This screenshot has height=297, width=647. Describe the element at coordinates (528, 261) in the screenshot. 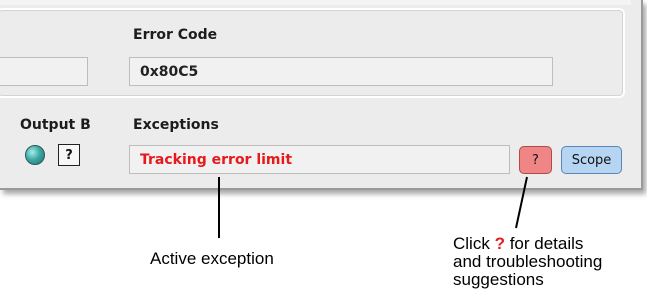

I see `help-callout-line-2: and troubleshooting` at that location.